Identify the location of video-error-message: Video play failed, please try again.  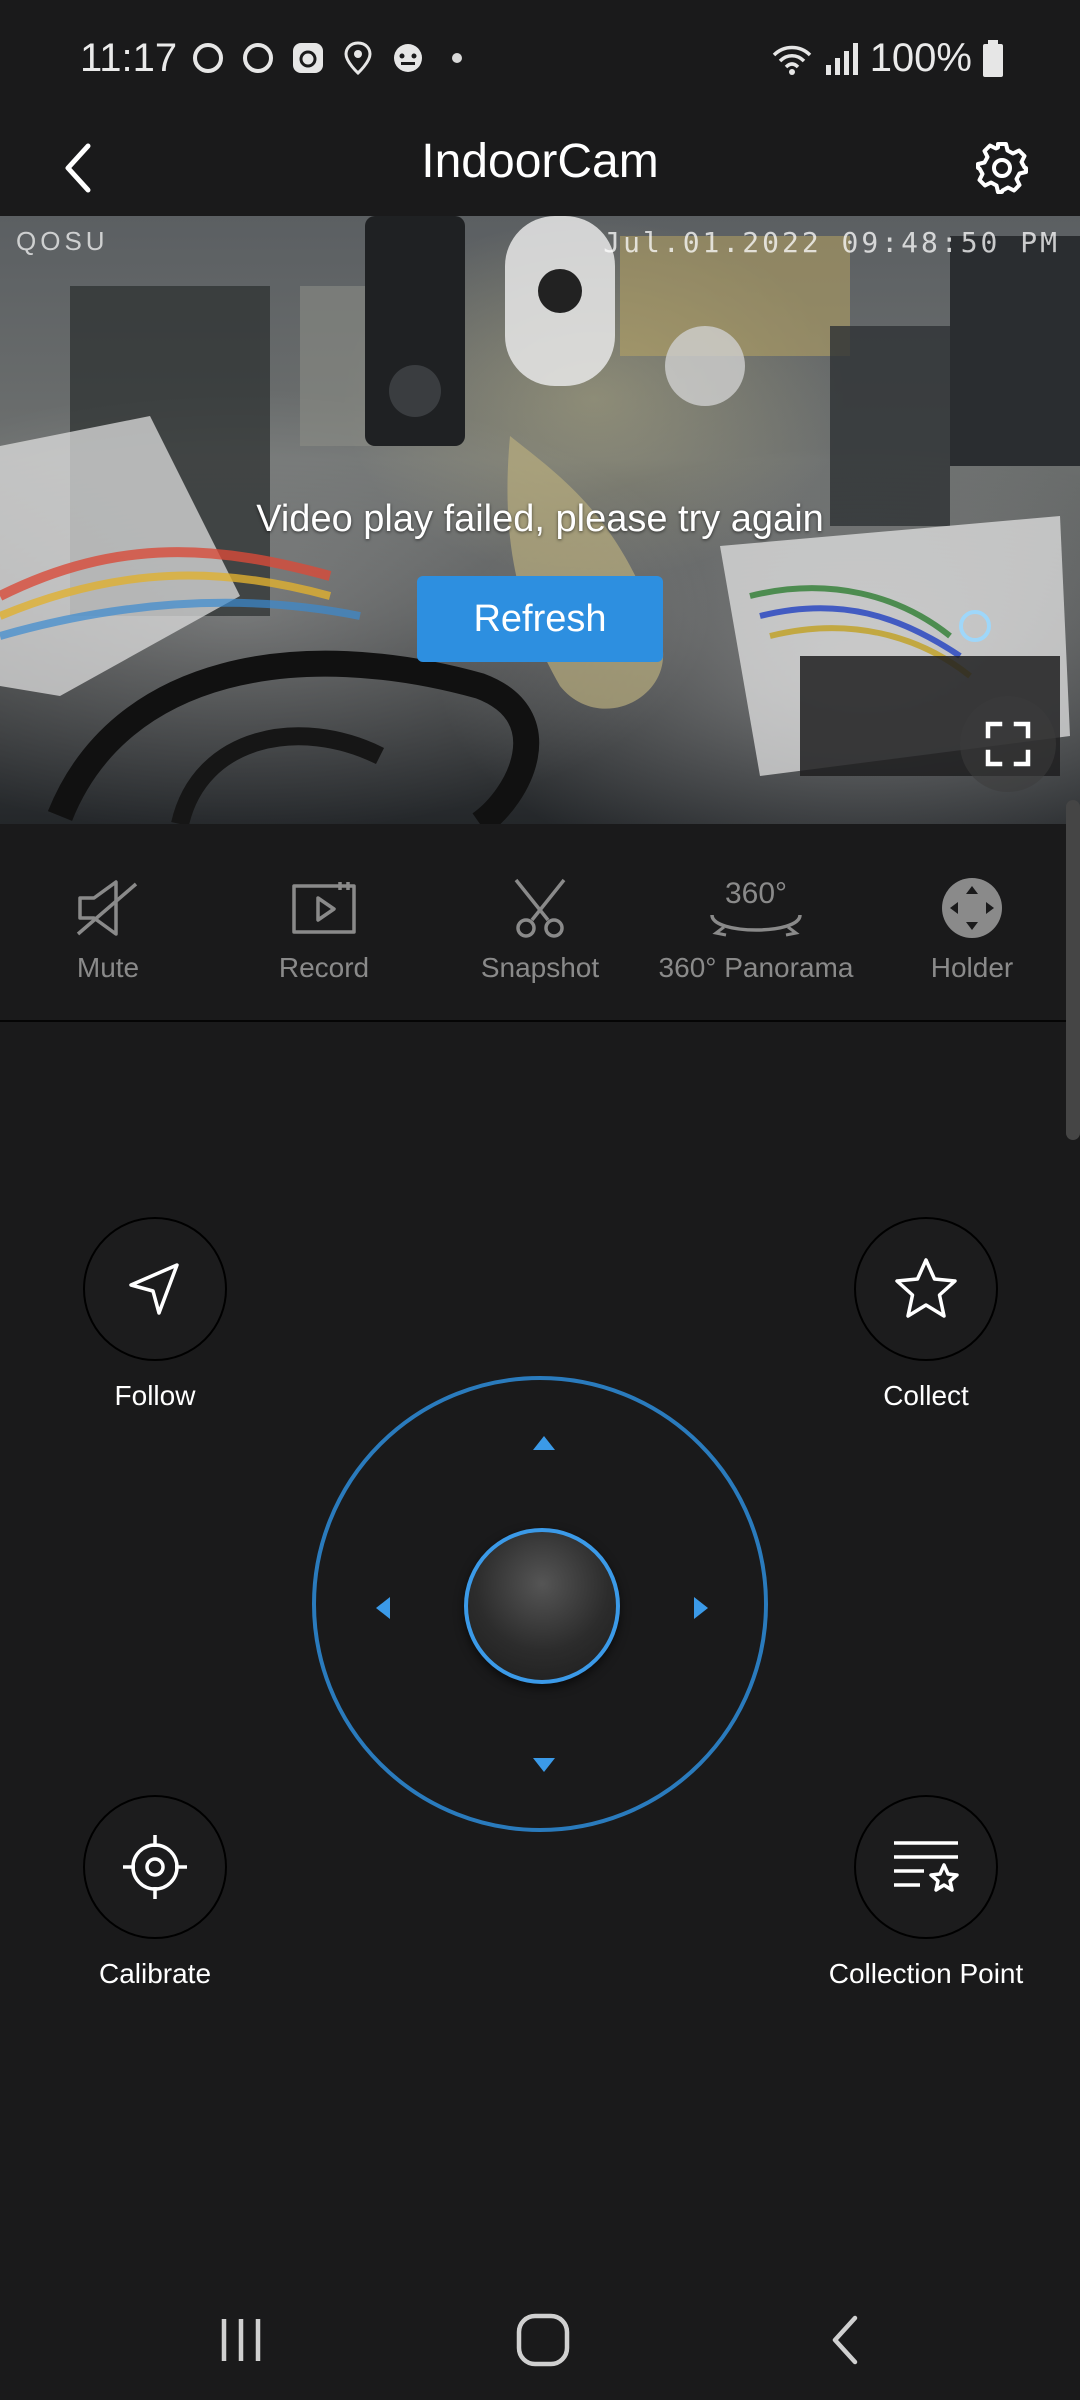
(540, 519).